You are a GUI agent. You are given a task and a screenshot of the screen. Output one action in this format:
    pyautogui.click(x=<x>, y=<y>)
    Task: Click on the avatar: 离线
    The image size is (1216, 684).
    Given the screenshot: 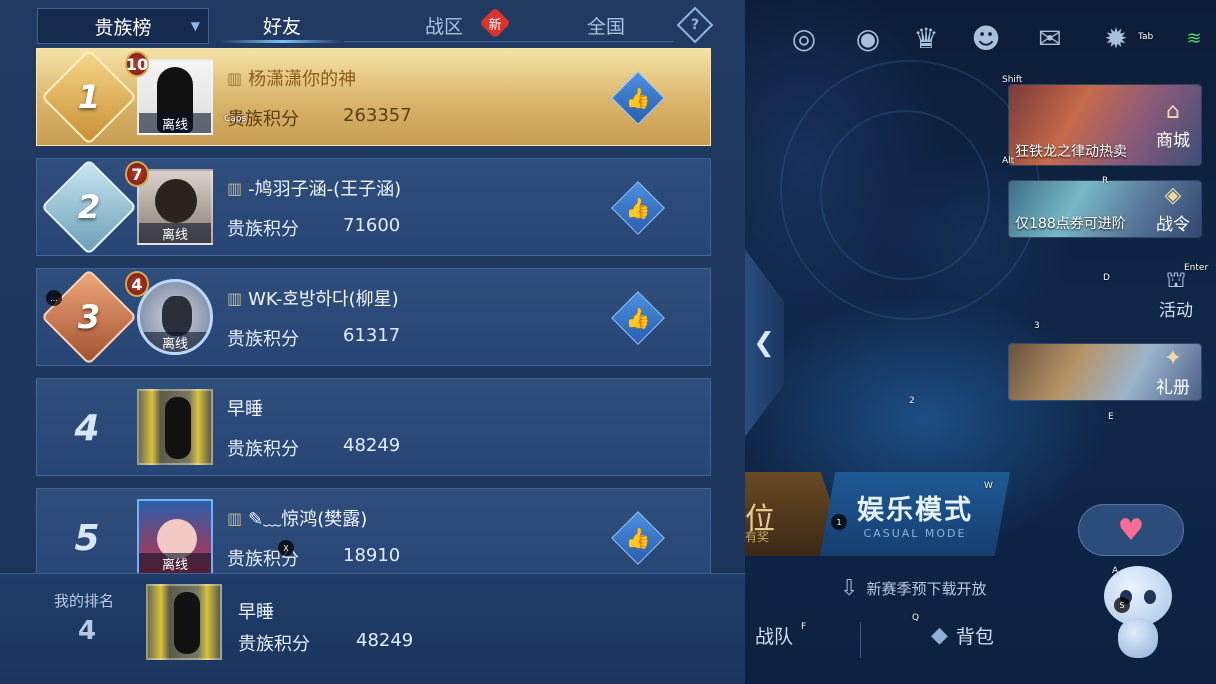 What is the action you would take?
    pyautogui.click(x=175, y=536)
    